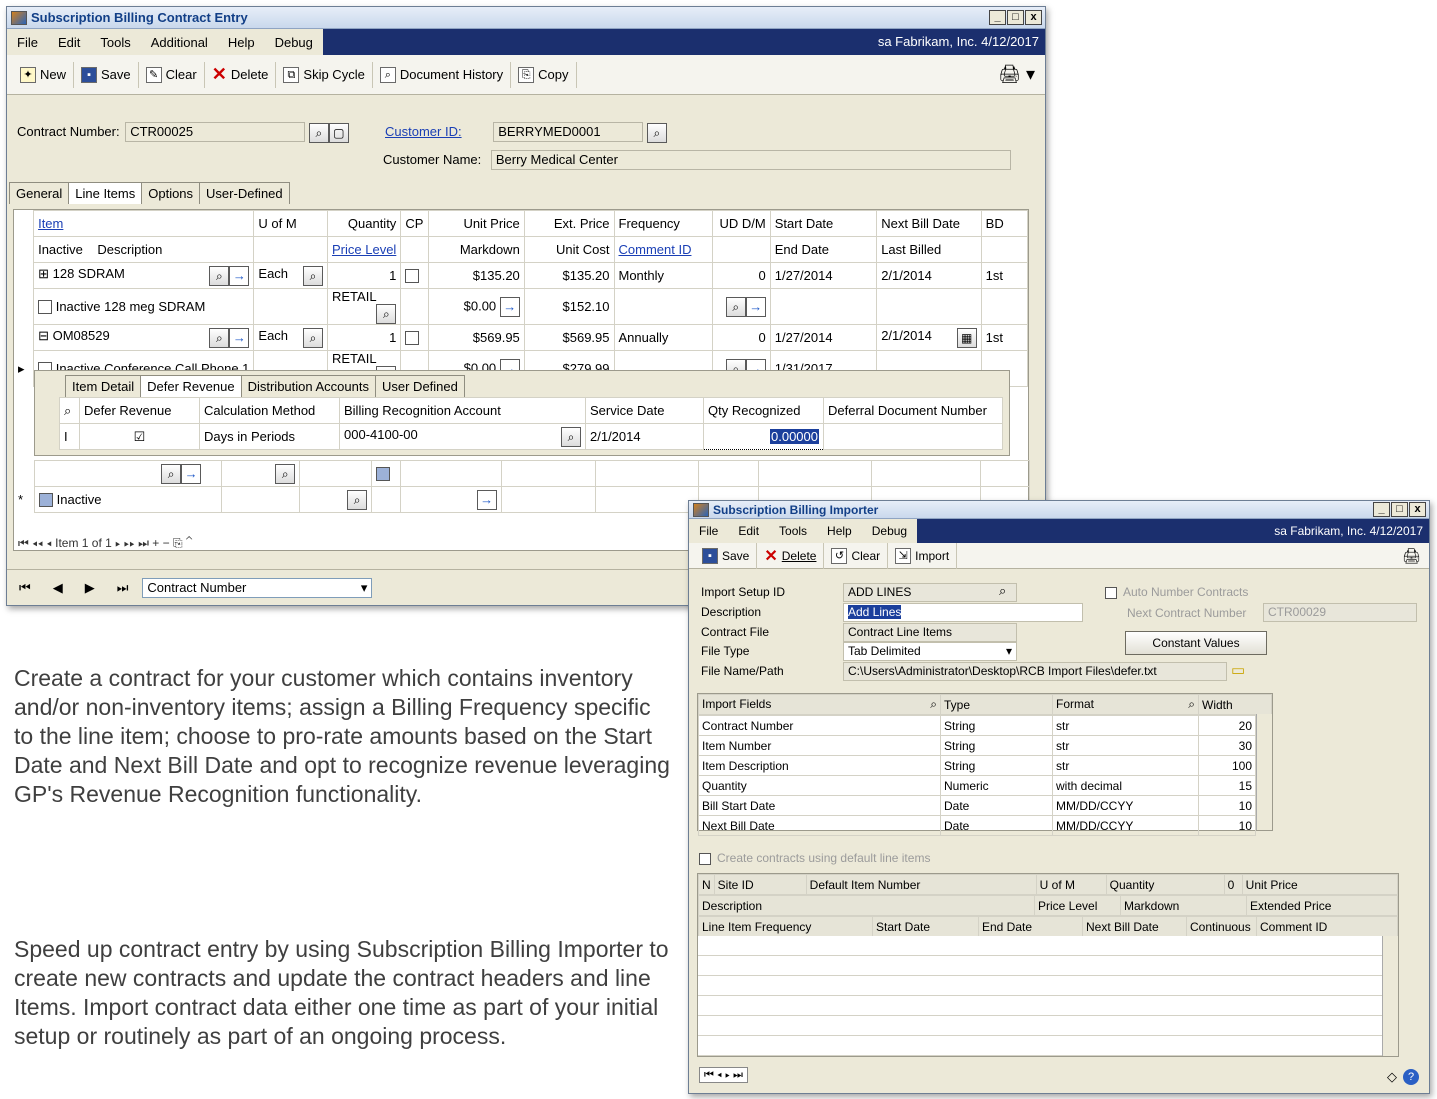 Image resolution: width=1437 pixels, height=1099 pixels. I want to click on frequency-value: Annually, so click(663, 337).